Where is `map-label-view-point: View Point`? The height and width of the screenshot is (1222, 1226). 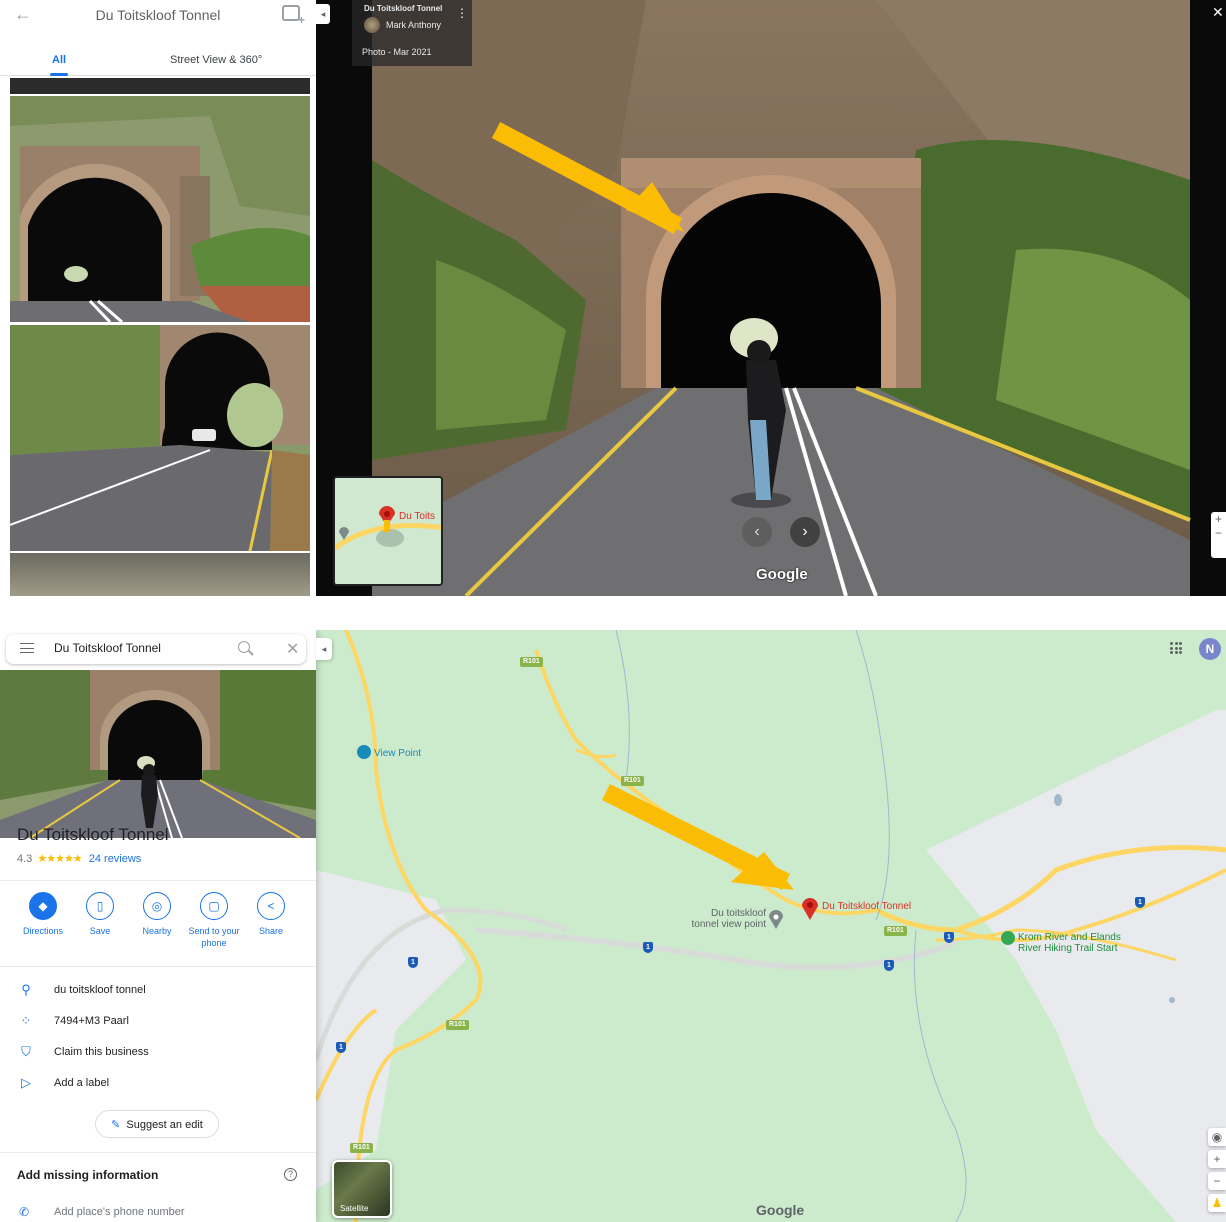 map-label-view-point: View Point is located at coordinates (397, 753).